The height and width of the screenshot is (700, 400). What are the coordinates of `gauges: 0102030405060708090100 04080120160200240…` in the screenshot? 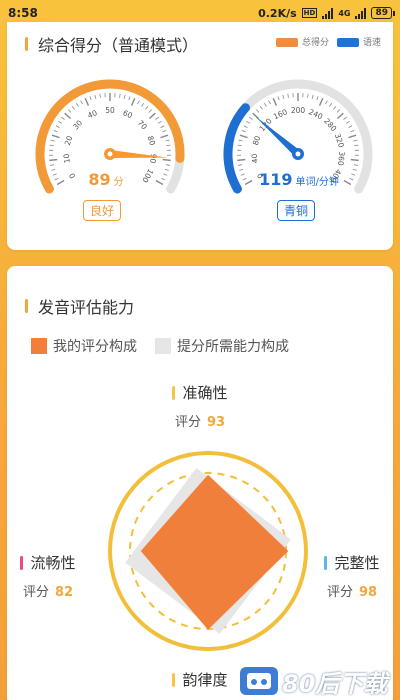 It's located at (204, 136).